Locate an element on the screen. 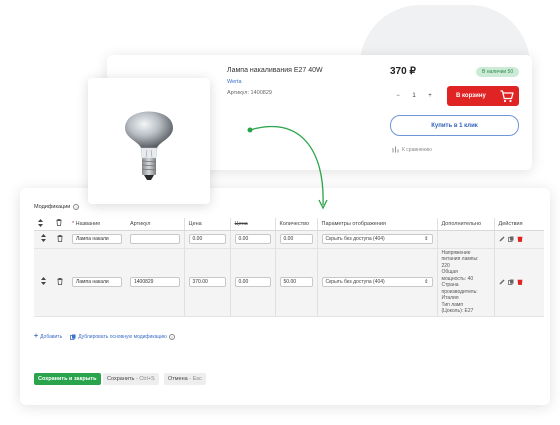  qty-value: 1 is located at coordinates (414, 96).